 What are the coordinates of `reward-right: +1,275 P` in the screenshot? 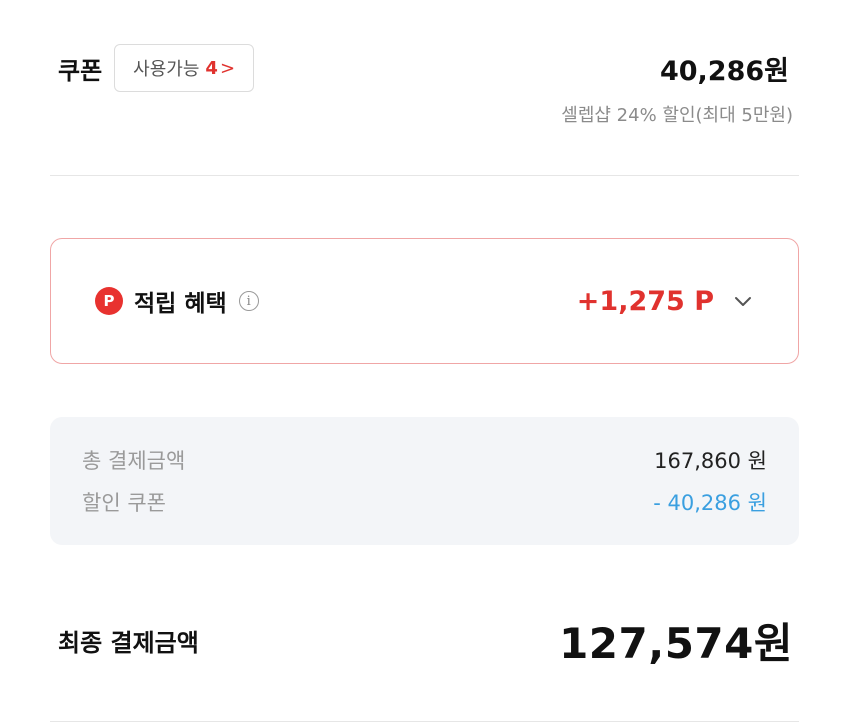 It's located at (665, 301).